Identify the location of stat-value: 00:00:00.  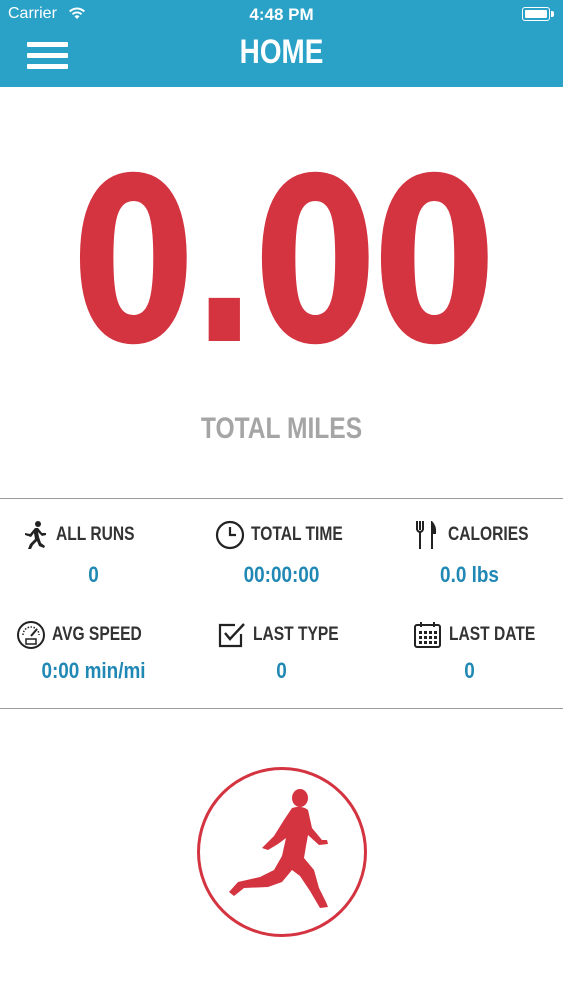
(281, 574).